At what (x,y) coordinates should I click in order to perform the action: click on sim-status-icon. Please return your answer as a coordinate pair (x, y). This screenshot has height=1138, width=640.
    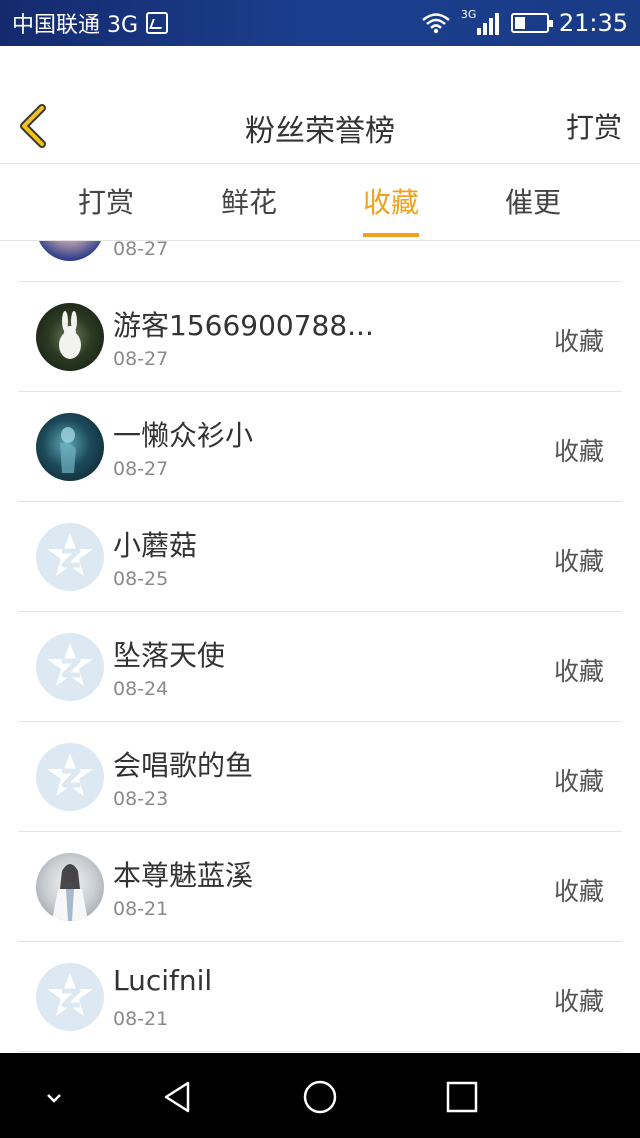
    Looking at the image, I should click on (157, 23).